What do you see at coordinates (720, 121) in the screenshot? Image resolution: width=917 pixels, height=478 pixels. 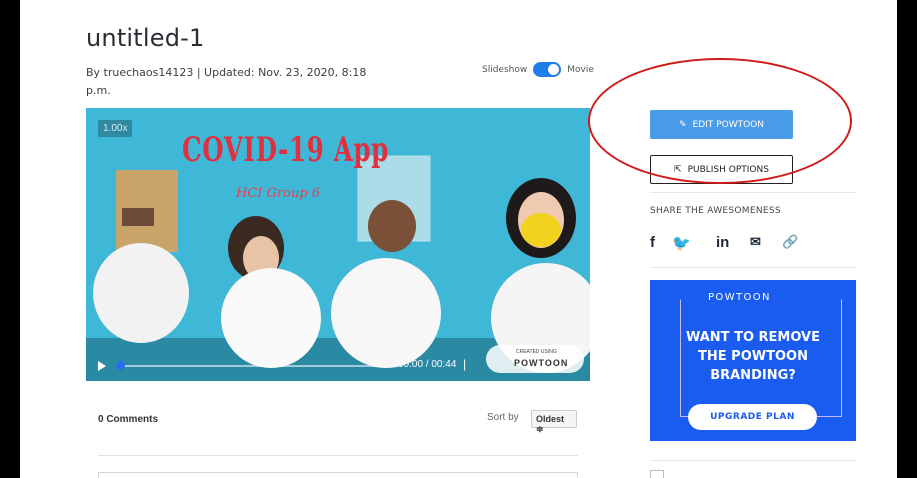 I see `annotation-circle` at bounding box center [720, 121].